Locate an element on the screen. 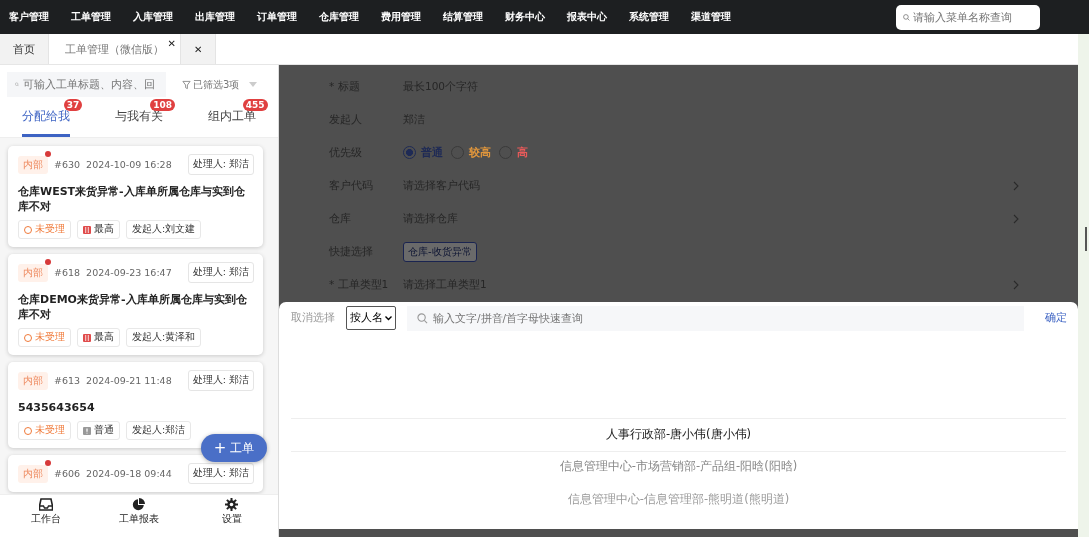 The image size is (1089, 537). ticket-card: 内部 #606 2024-09-18 09:44 处理人: 郑洁 is located at coordinates (135, 473).